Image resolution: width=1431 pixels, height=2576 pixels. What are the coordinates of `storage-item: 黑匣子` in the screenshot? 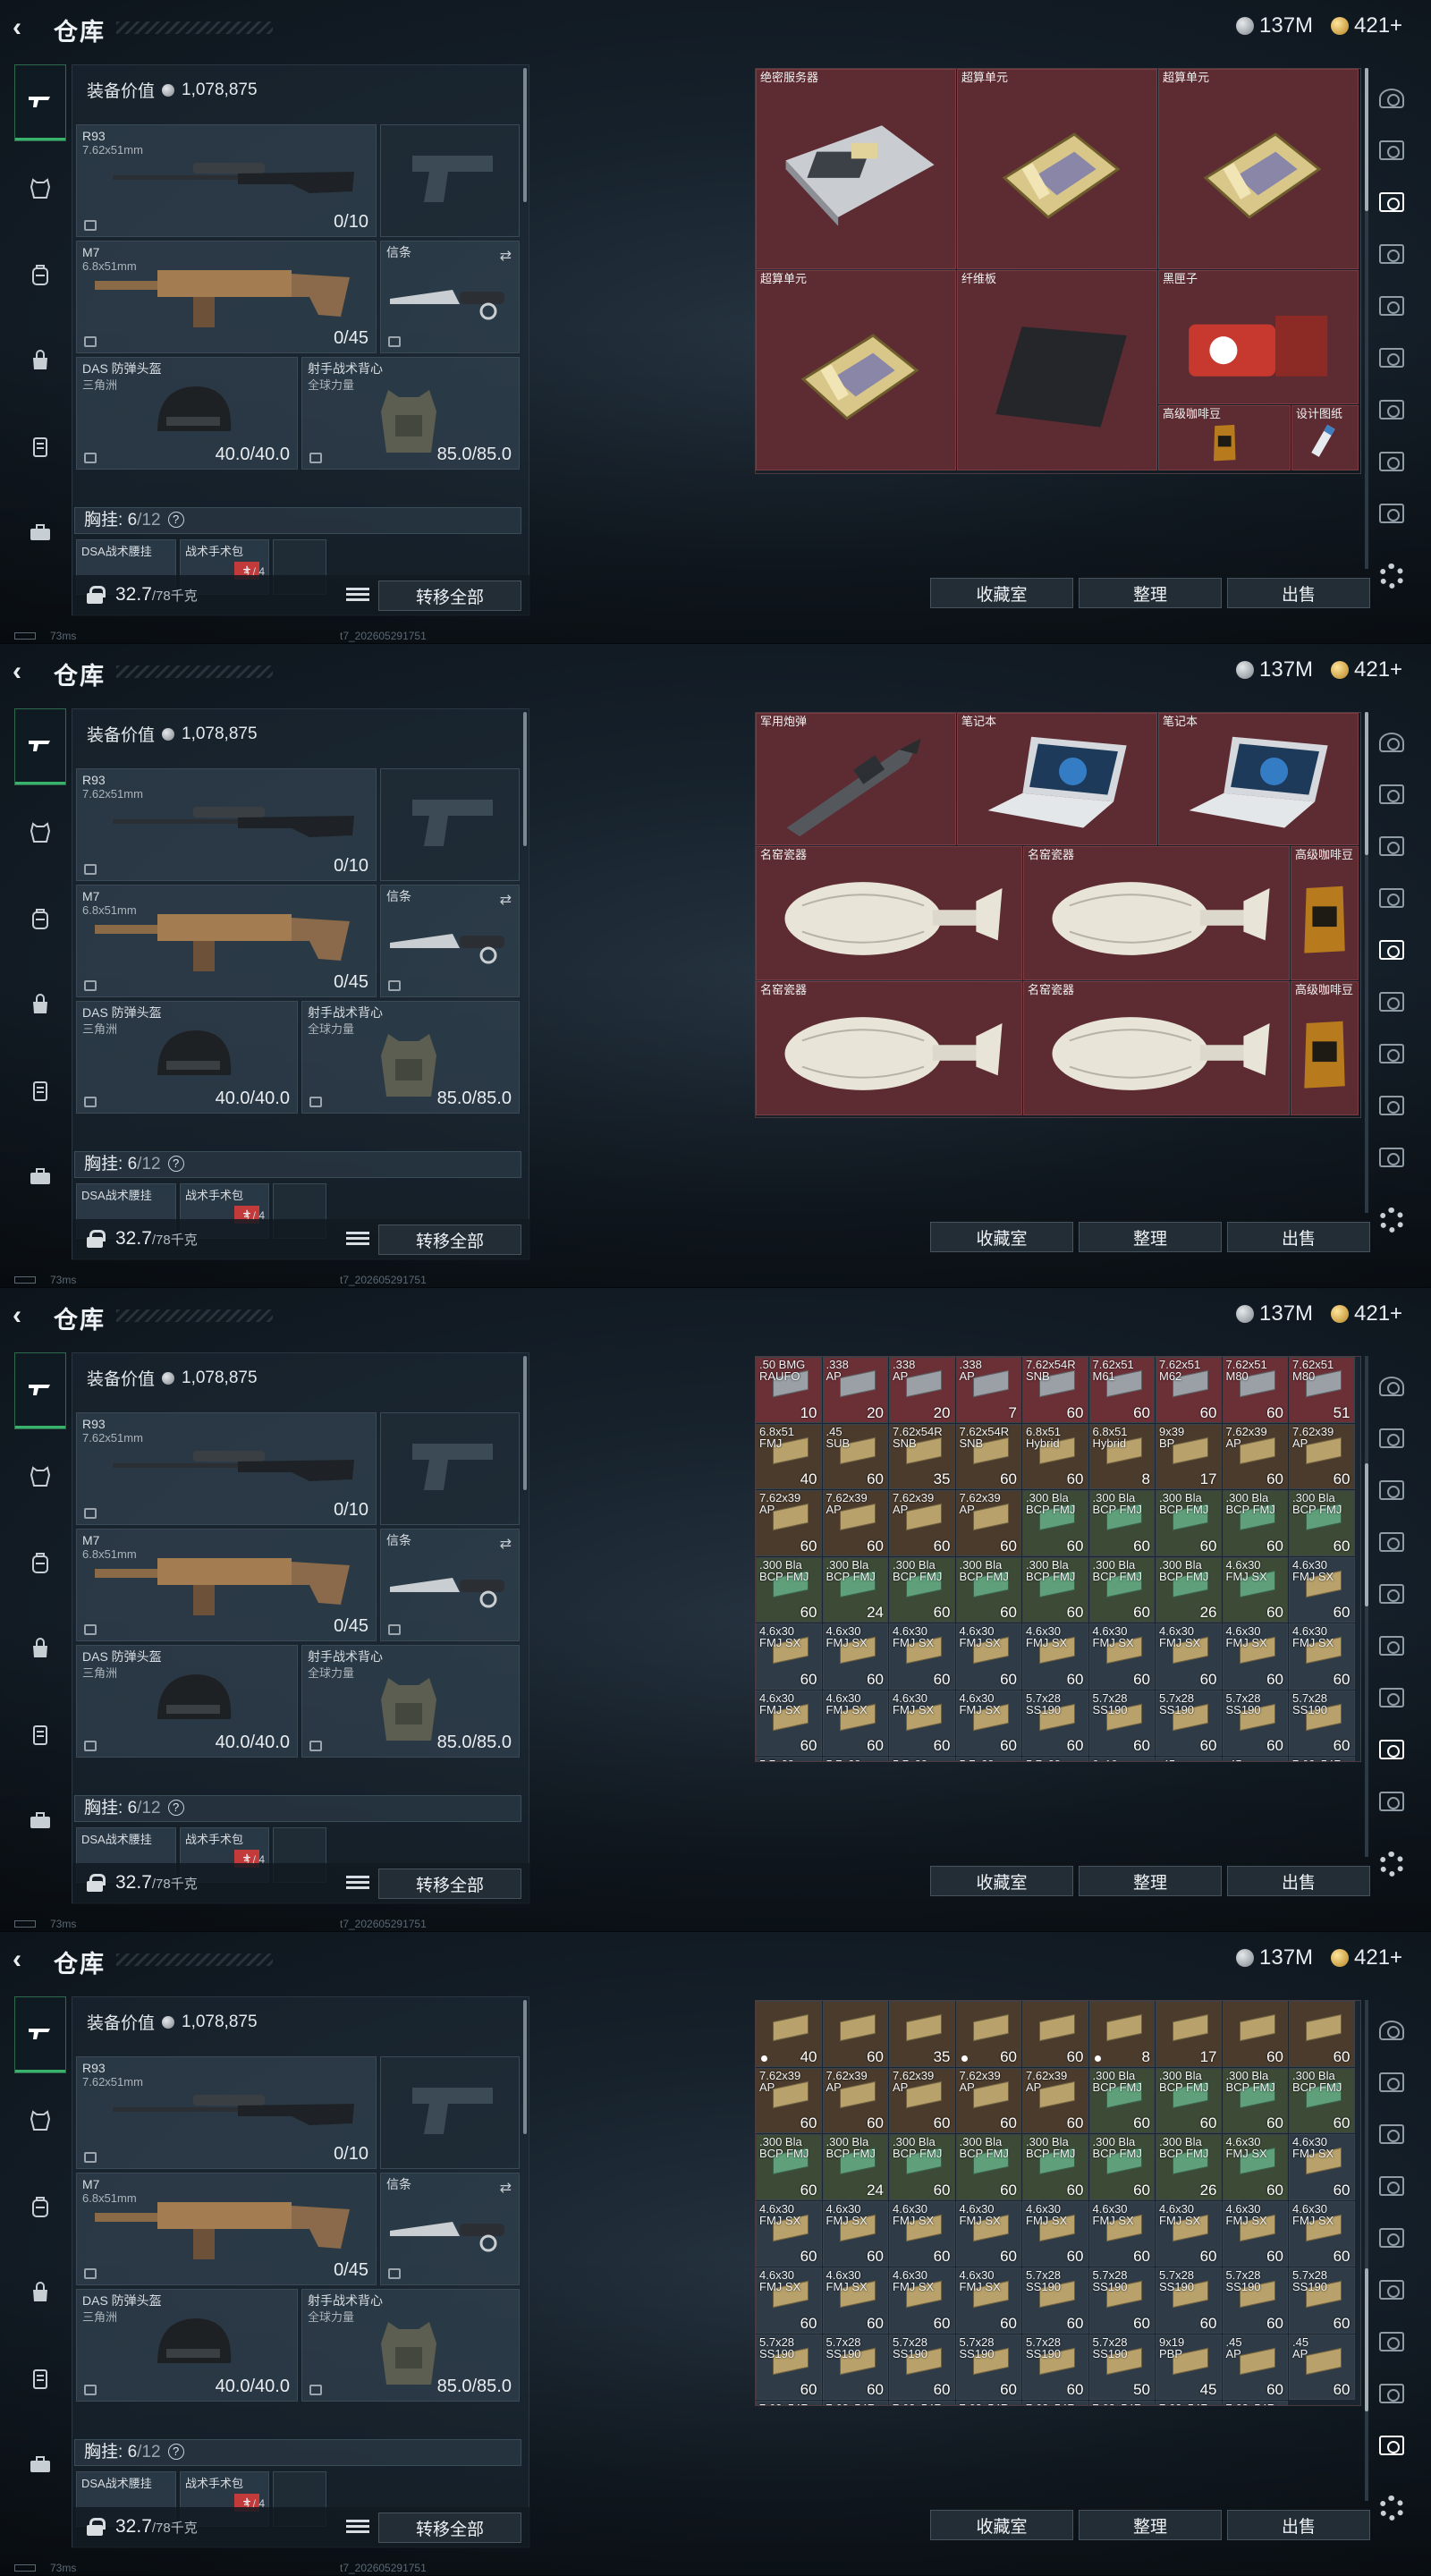 It's located at (1258, 337).